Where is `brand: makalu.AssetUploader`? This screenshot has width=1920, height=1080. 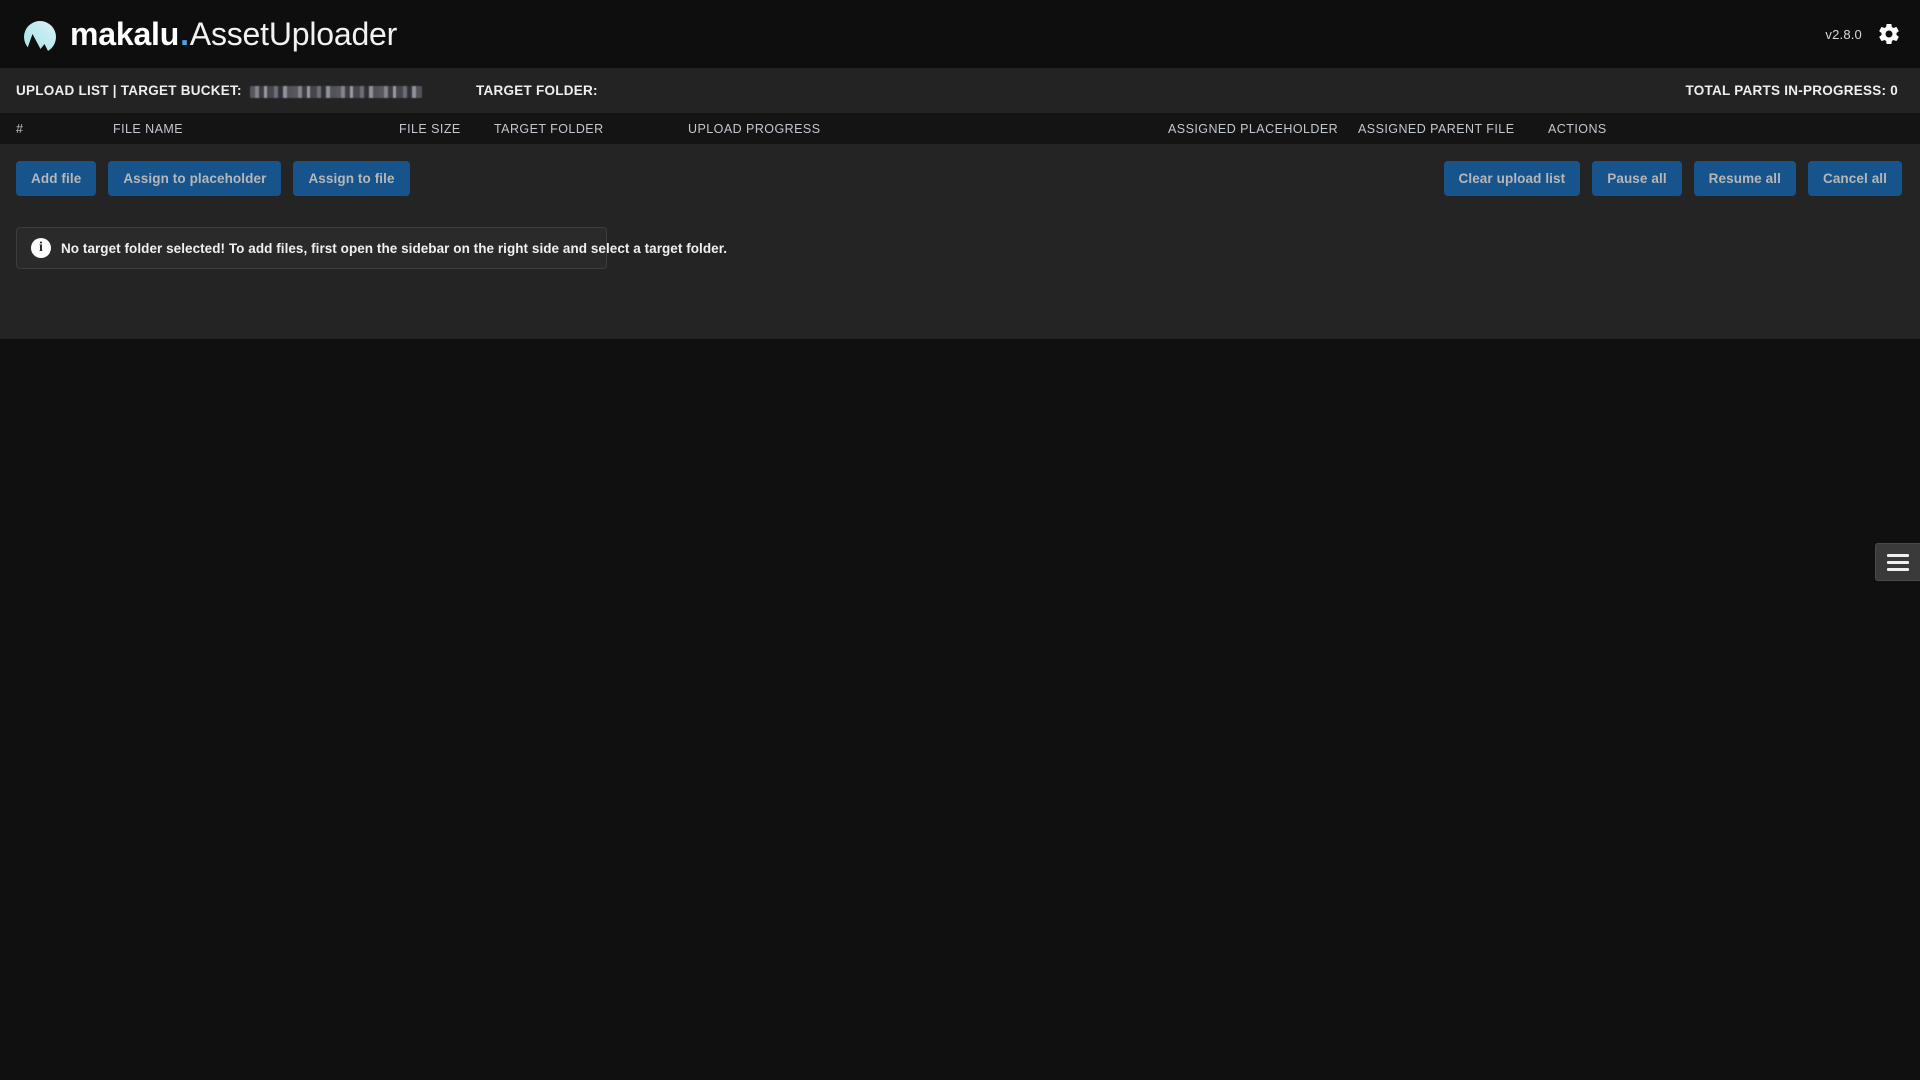
brand: makalu.AssetUploader is located at coordinates (208, 34).